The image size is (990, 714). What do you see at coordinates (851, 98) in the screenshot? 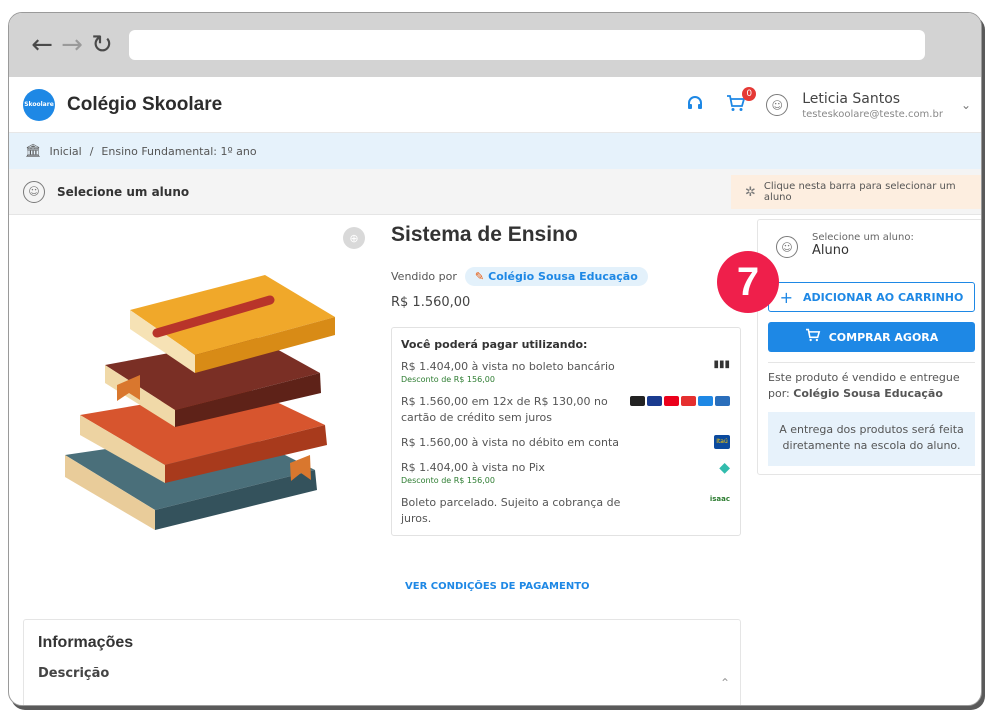
I see `user-name: Leticia Santos` at bounding box center [851, 98].